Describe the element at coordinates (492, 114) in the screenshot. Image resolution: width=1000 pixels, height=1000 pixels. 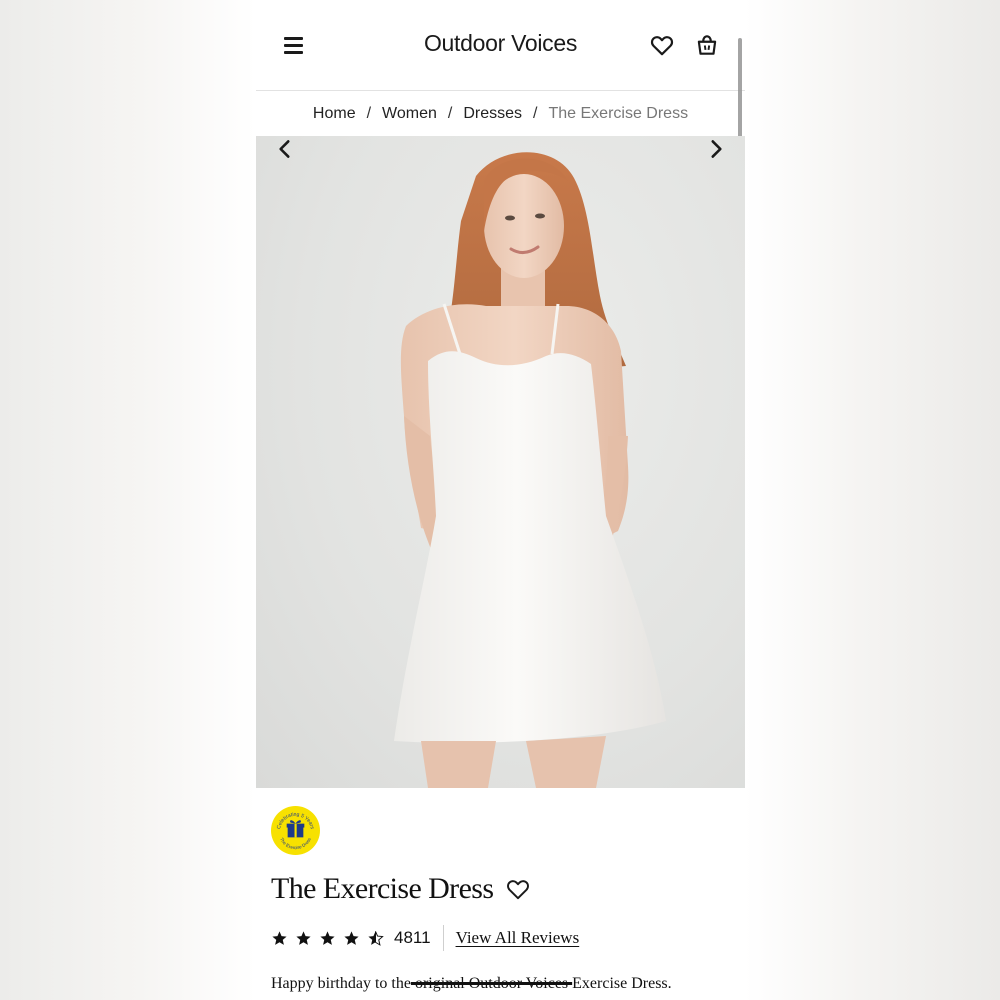
I see `breadcrumb-dresses: Dresses` at that location.